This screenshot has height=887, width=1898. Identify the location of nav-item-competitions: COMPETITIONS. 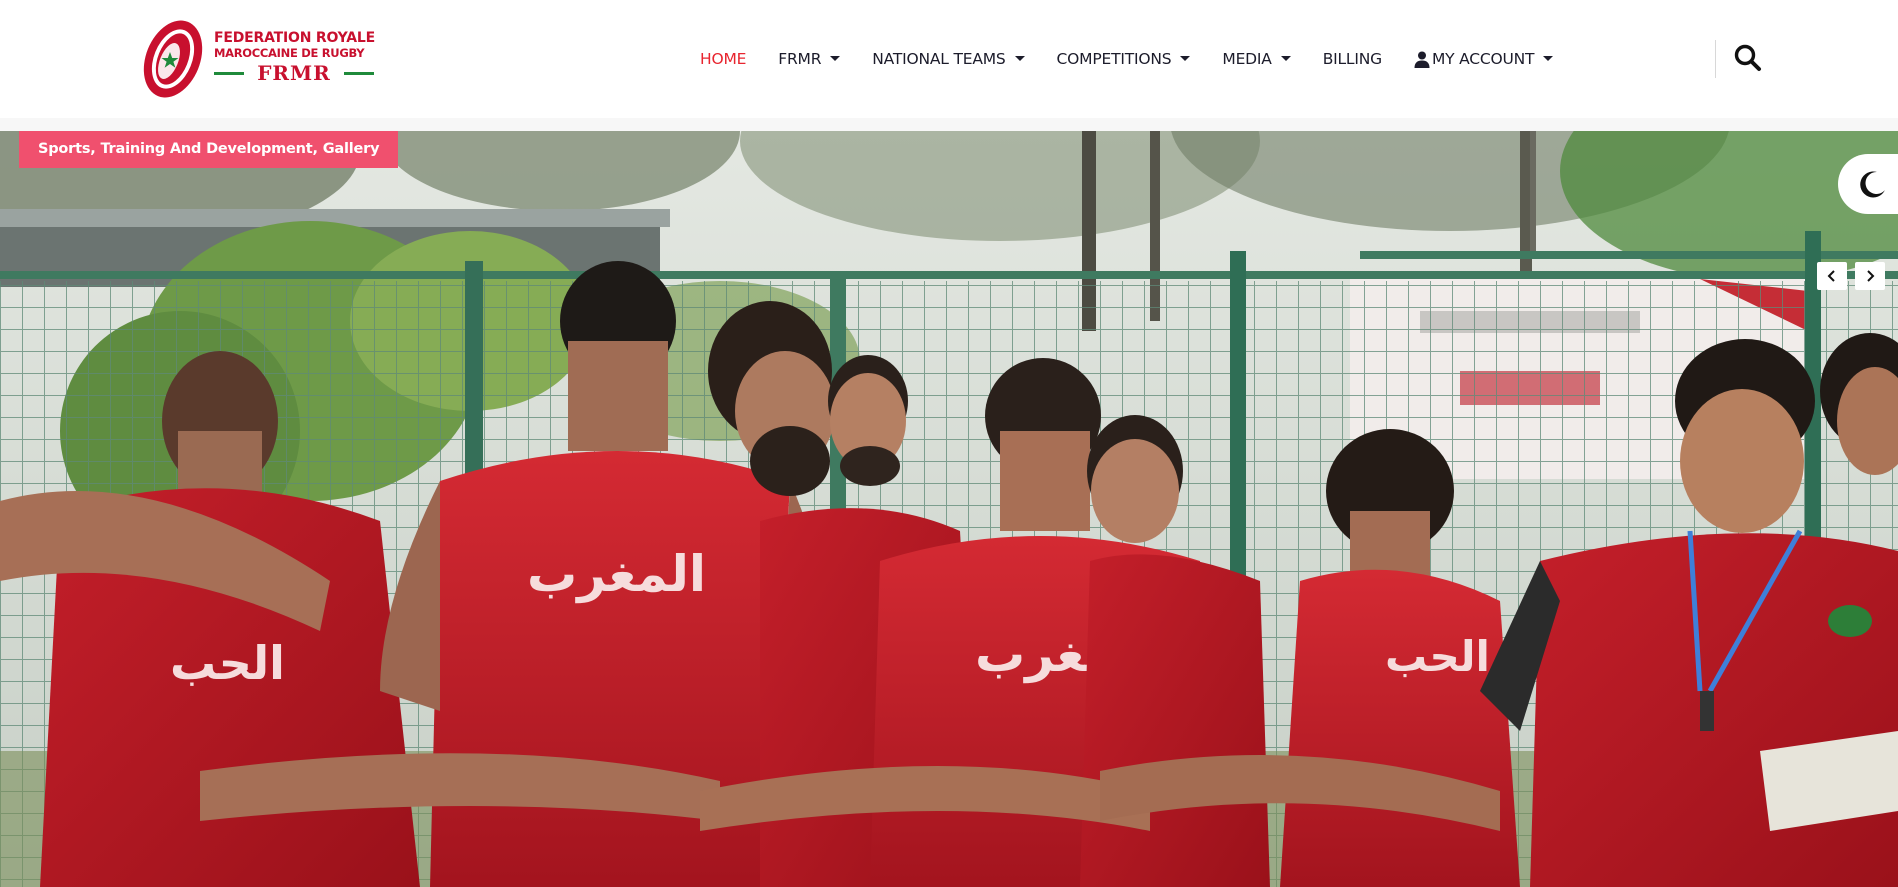
(1124, 59).